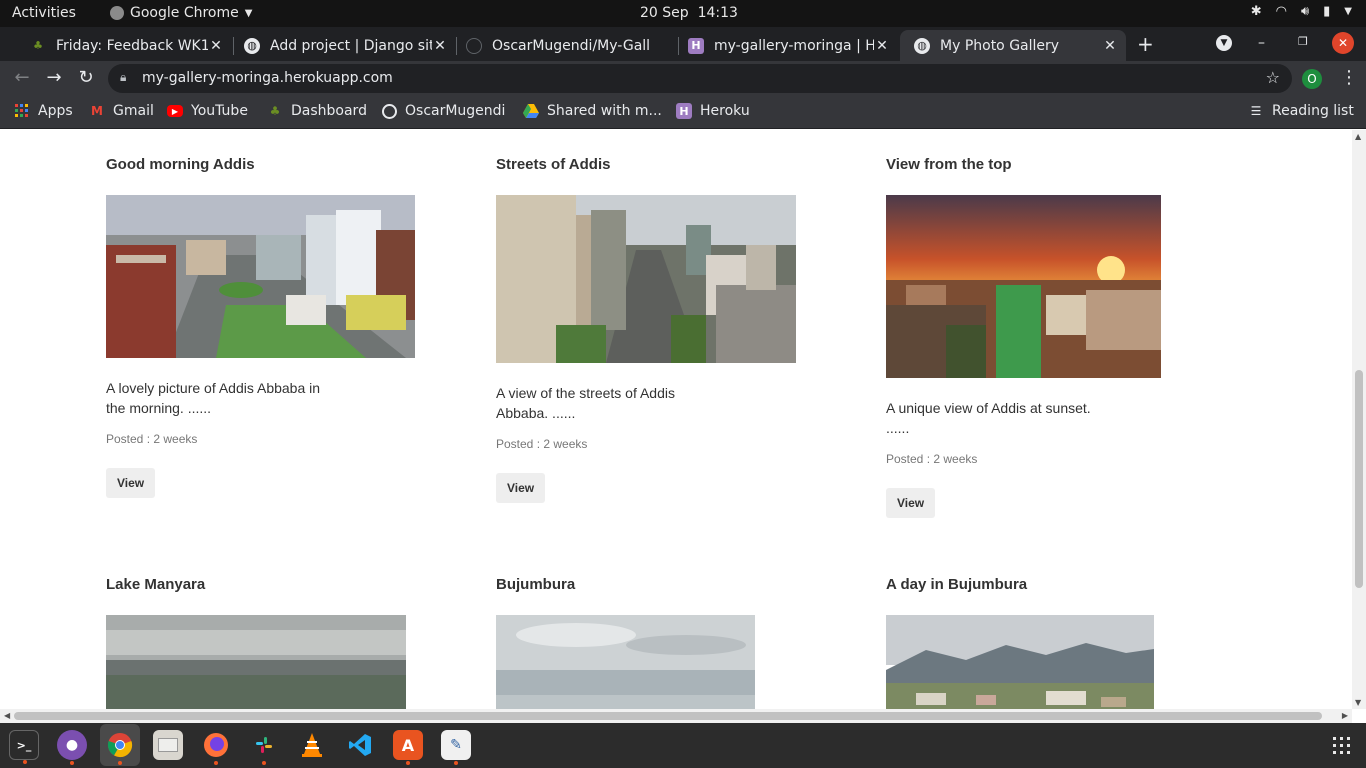 The width and height of the screenshot is (1366, 768). Describe the element at coordinates (252, 45) in the screenshot. I see `globe-icon: ◍` at that location.